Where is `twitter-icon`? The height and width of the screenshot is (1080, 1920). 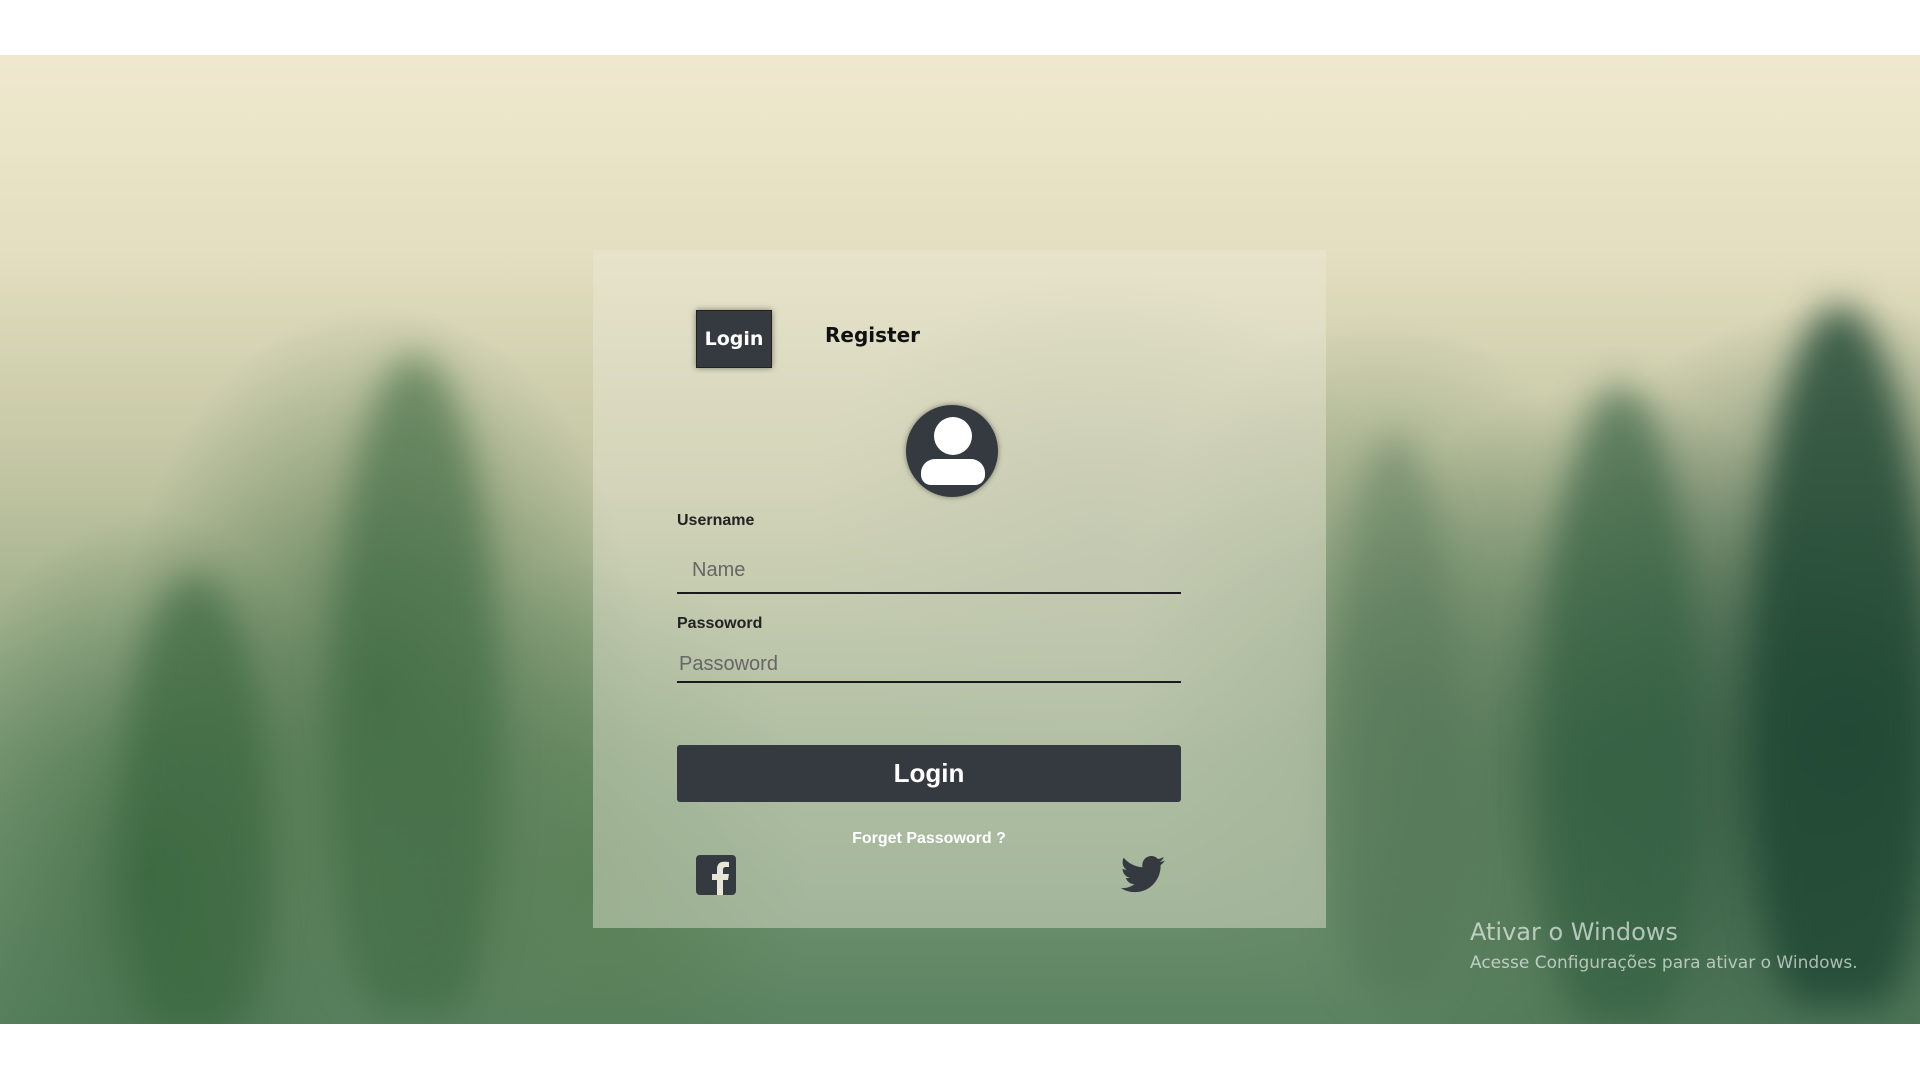
twitter-icon is located at coordinates (1143, 875).